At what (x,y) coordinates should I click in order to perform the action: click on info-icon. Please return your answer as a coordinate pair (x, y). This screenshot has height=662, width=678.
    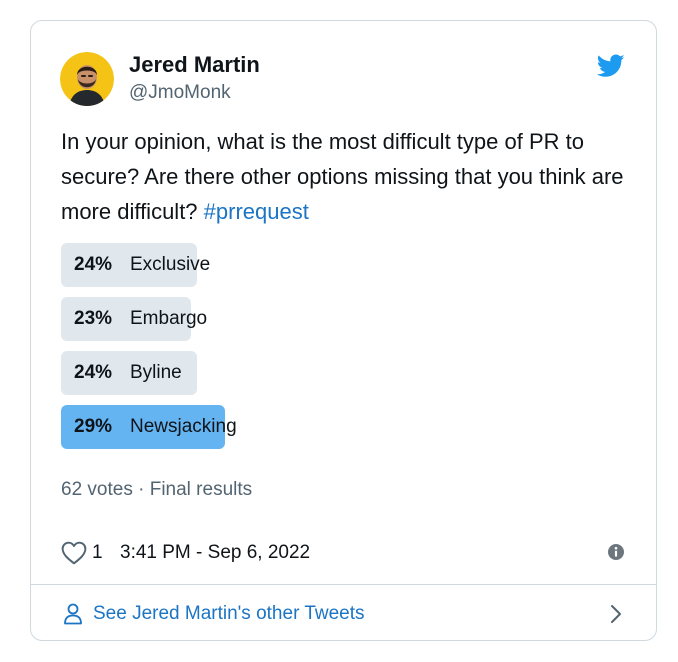
    Looking at the image, I should click on (616, 552).